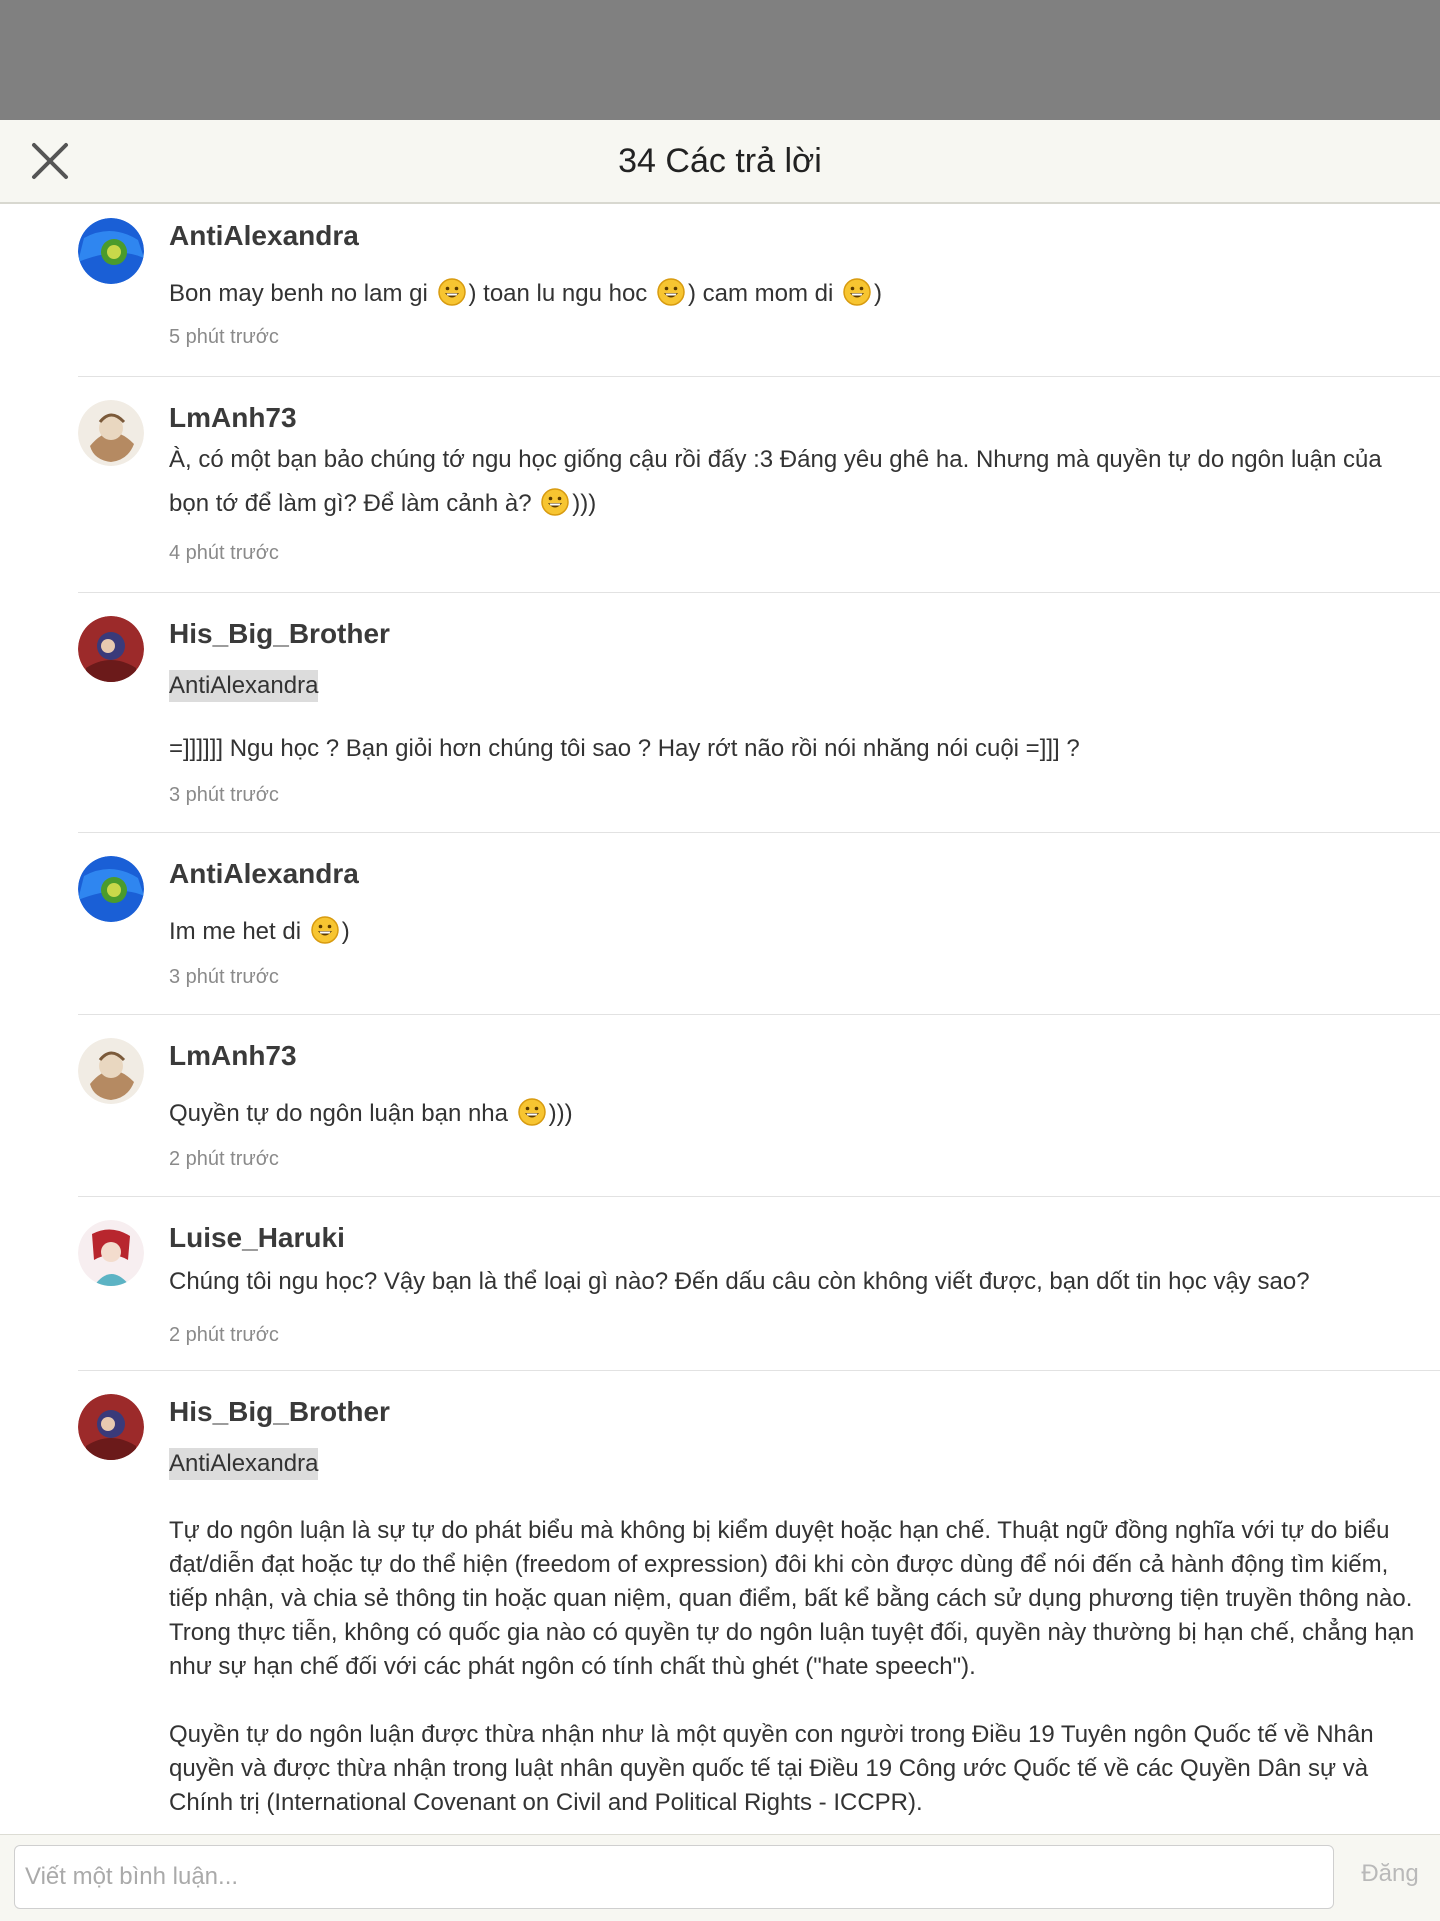  I want to click on dimmed-backdrop, so click(720, 60).